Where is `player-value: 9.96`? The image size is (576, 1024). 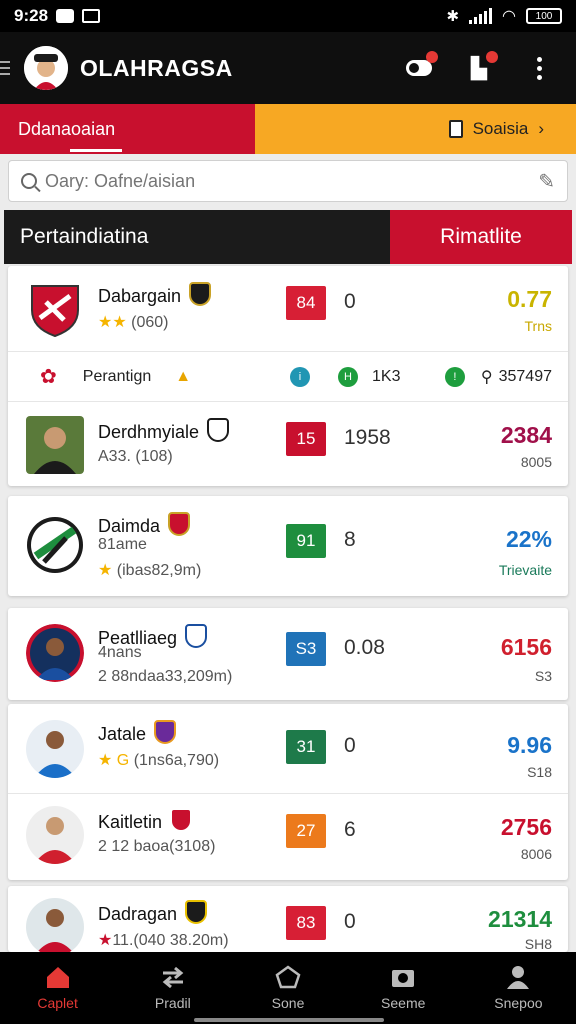
player-value: 9.96 is located at coordinates (529, 745).